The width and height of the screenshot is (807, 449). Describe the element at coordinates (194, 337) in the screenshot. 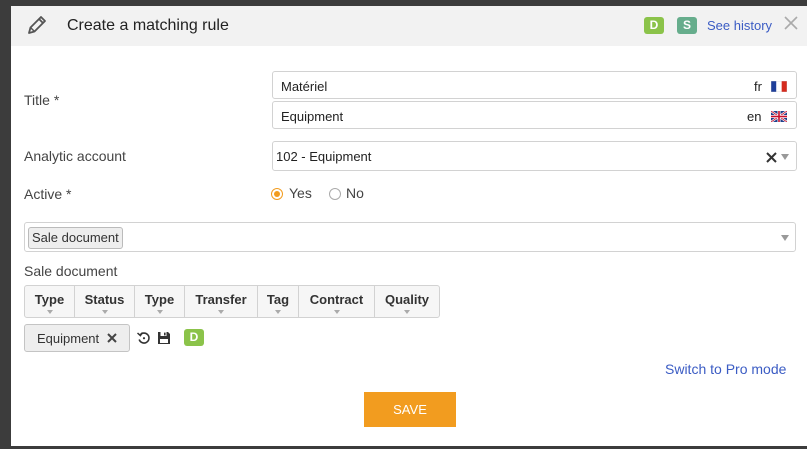

I see `chip-d-badge: D` at that location.